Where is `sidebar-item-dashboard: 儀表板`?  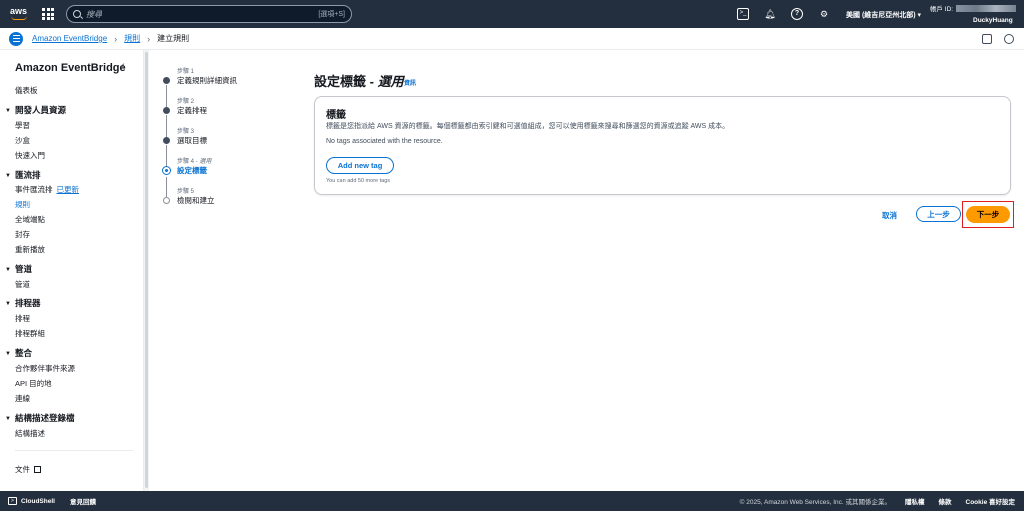 sidebar-item-dashboard: 儀表板 is located at coordinates (26, 90).